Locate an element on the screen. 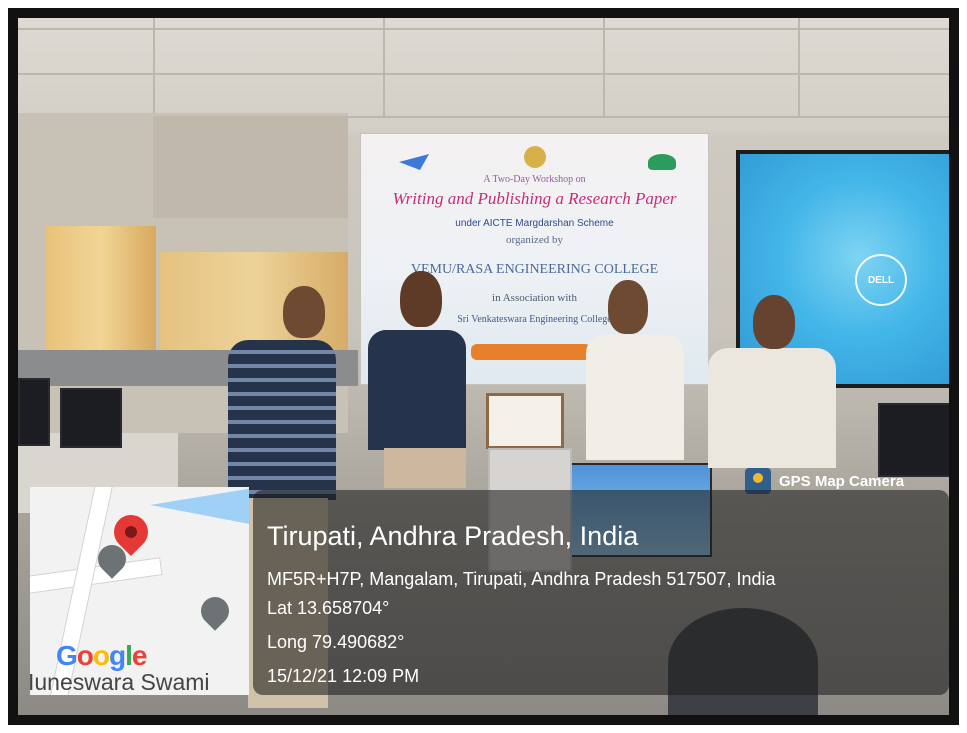  latitude: Lat 13.658704° is located at coordinates (328, 608).